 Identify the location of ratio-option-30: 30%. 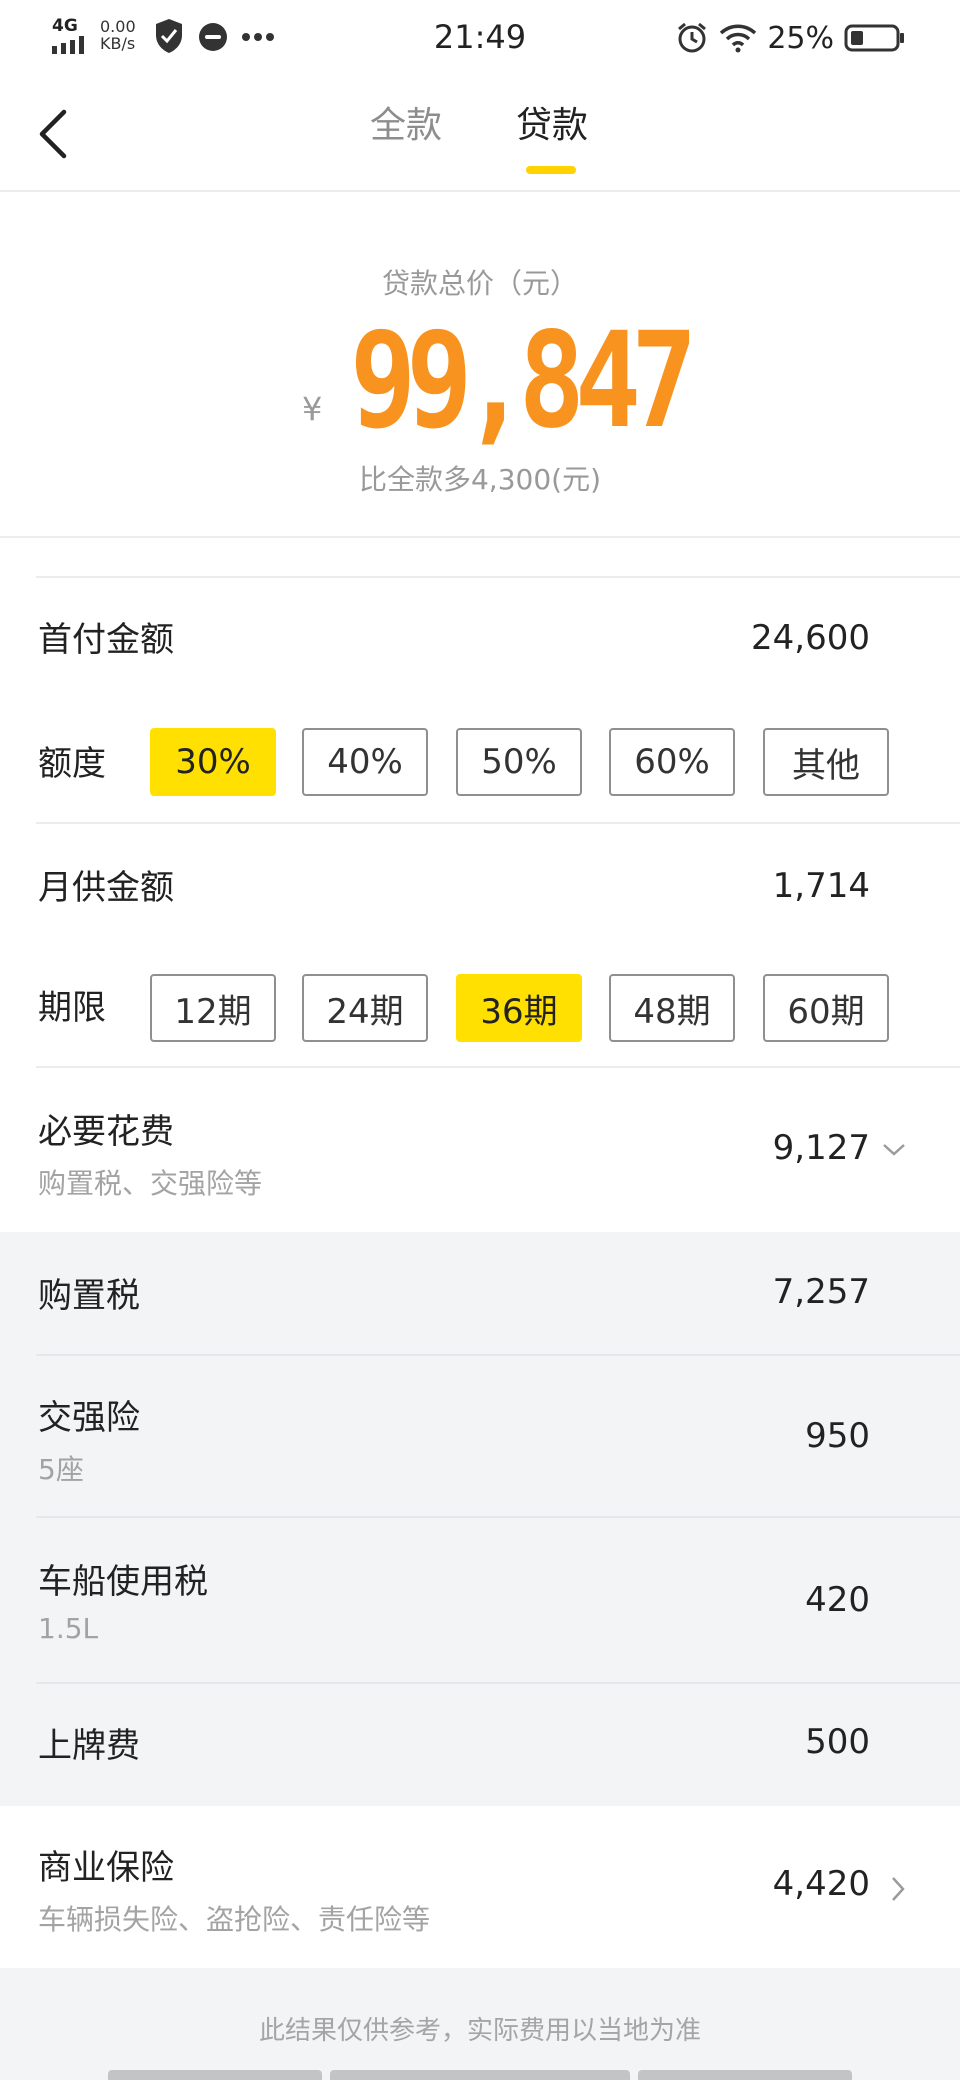
(213, 762).